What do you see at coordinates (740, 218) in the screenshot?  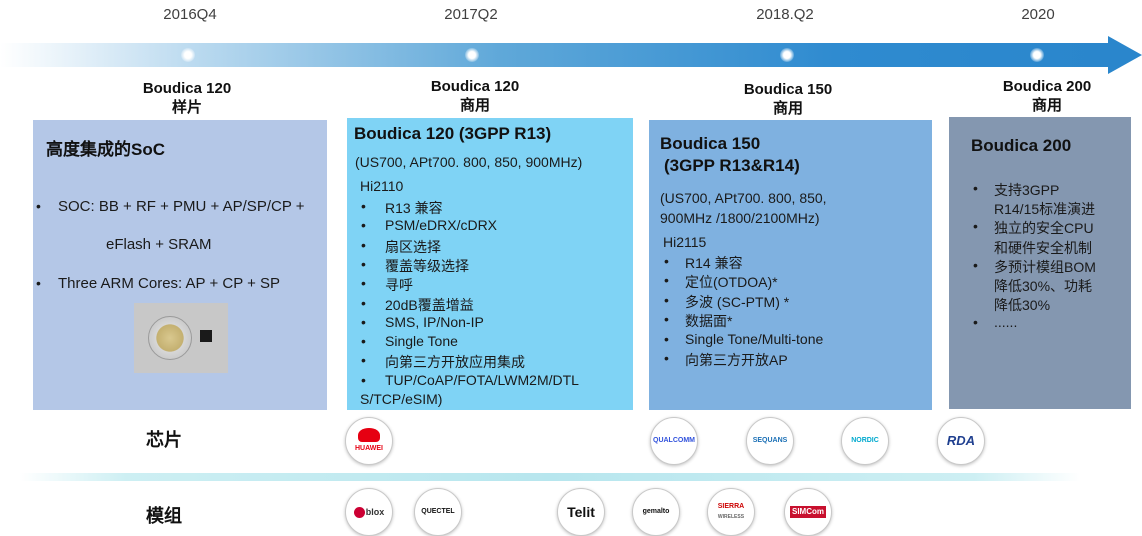 I see `bands-line: 900MHz /1800/2100MHz)` at bounding box center [740, 218].